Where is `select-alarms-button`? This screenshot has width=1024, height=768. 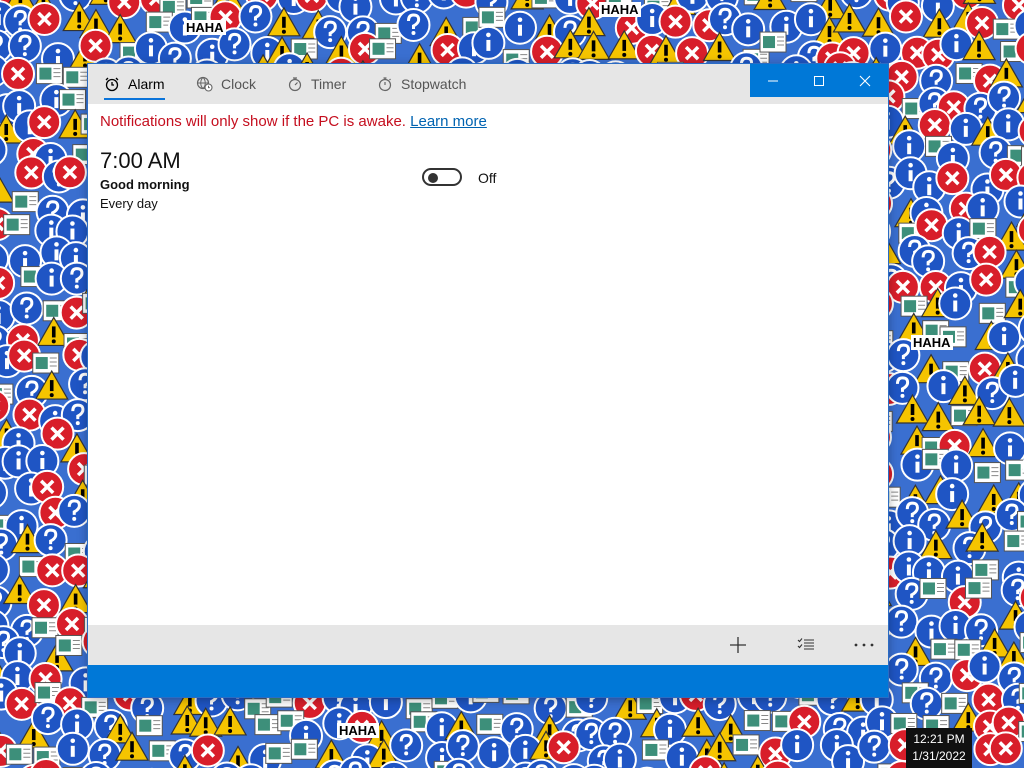 select-alarms-button is located at coordinates (806, 645).